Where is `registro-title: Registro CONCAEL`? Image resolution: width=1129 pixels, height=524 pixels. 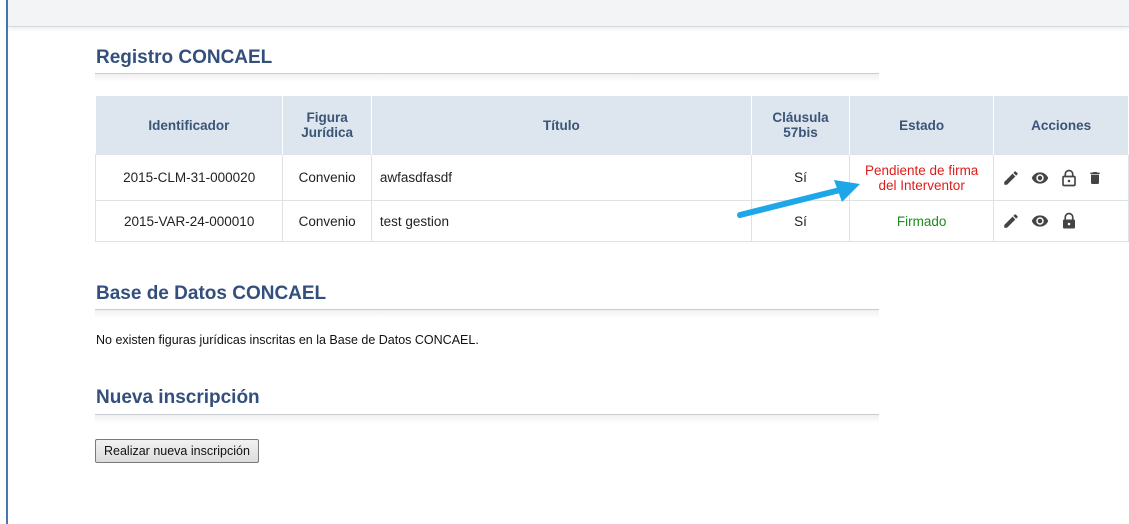 registro-title: Registro CONCAEL is located at coordinates (184, 57).